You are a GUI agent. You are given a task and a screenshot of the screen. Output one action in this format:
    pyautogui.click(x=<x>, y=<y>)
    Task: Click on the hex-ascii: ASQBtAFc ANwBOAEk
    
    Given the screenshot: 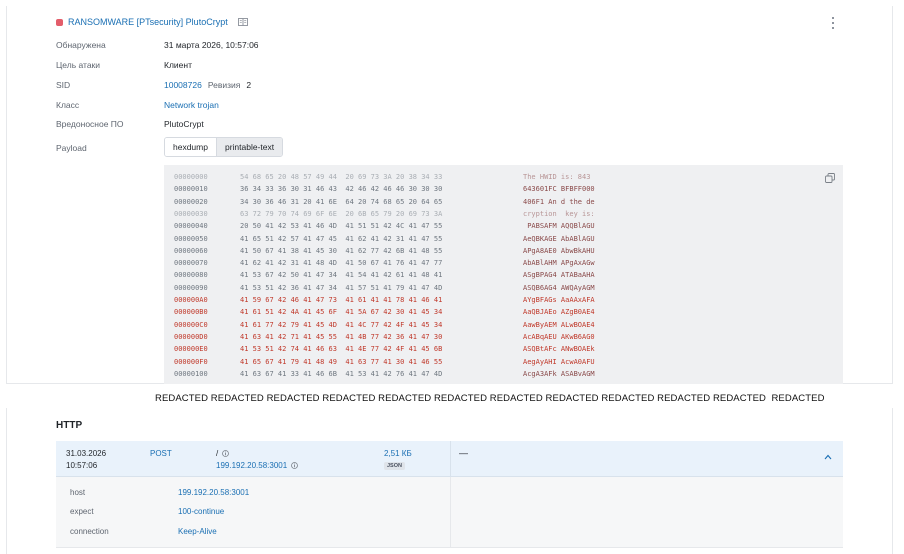 What is the action you would take?
    pyautogui.click(x=559, y=349)
    